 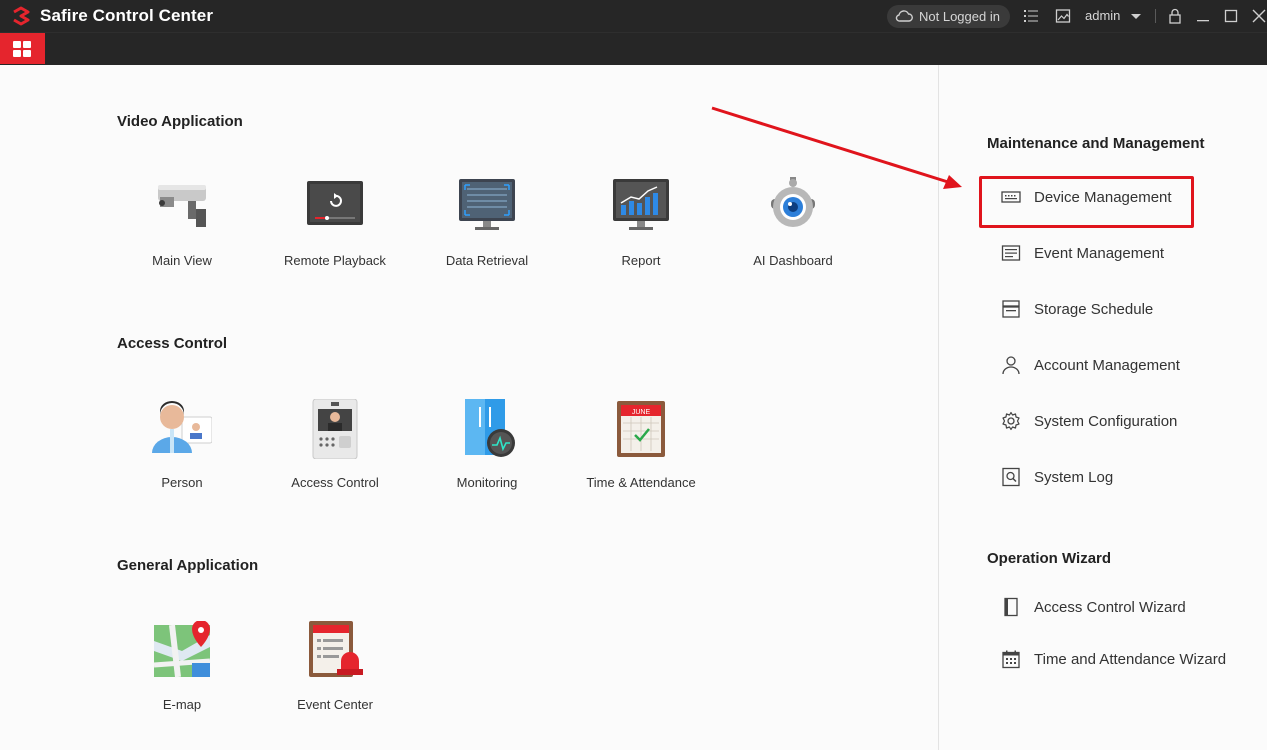 What do you see at coordinates (335, 482) in the screenshot?
I see `tile-label: Access Control` at bounding box center [335, 482].